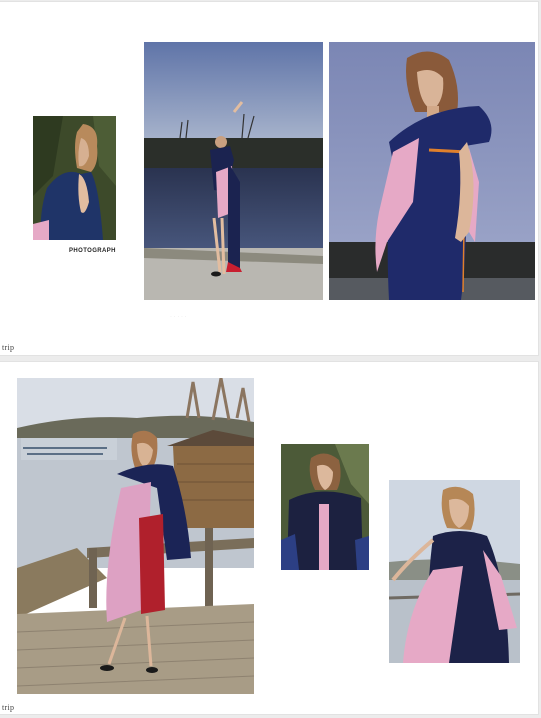 The width and height of the screenshot is (541, 718). What do you see at coordinates (178, 317) in the screenshot?
I see `faint-page-text: · · · · ·` at bounding box center [178, 317].